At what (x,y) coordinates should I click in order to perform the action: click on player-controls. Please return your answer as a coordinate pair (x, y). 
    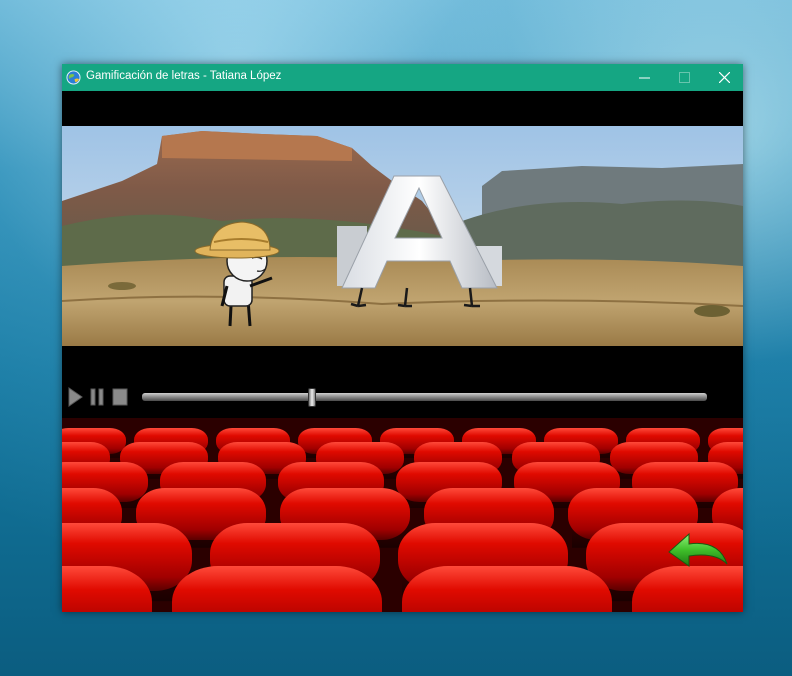
    Looking at the image, I should click on (402, 397).